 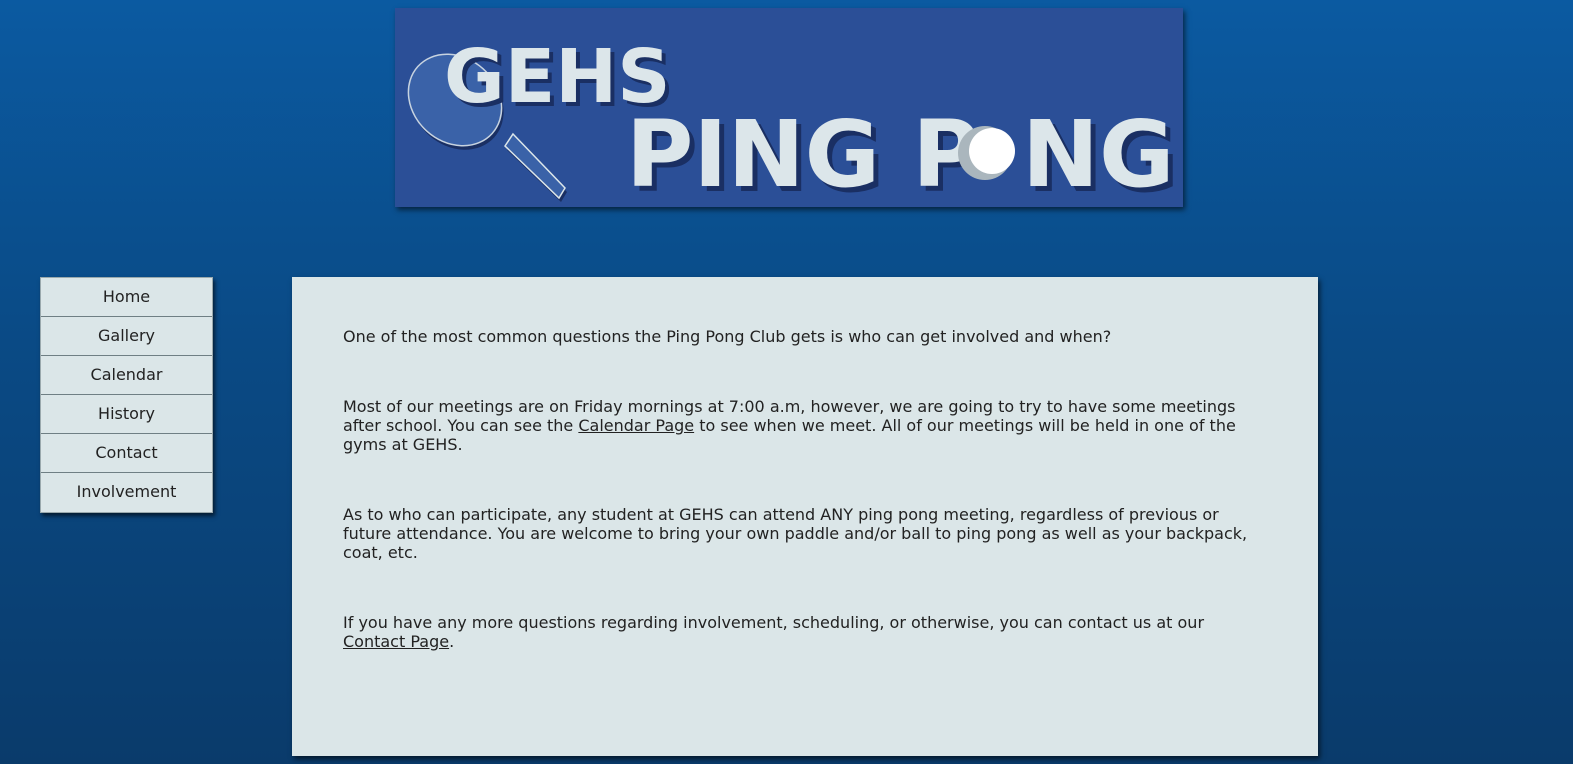 What do you see at coordinates (126, 375) in the screenshot?
I see `nav-item-calendar: Calendar` at bounding box center [126, 375].